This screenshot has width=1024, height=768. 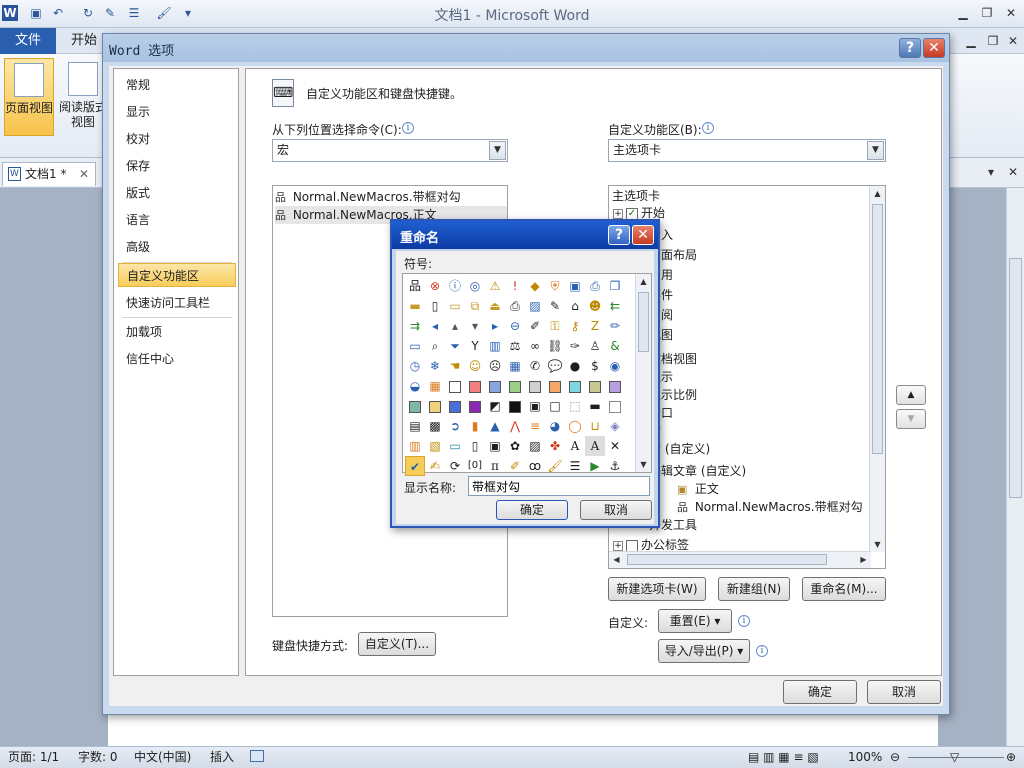 I want to click on nav-item-language: 语言, so click(x=177, y=220).